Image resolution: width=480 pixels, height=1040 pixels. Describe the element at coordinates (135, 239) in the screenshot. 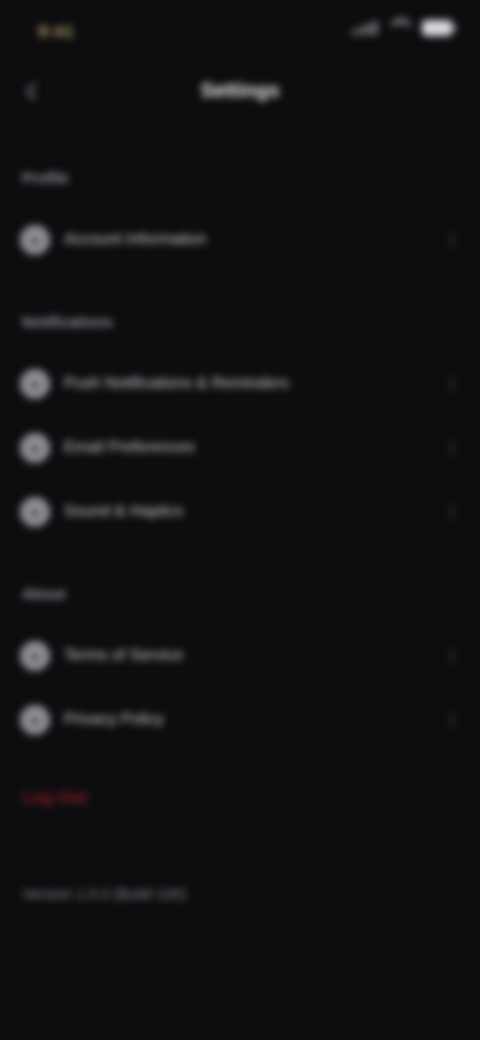

I see `row-label: Account Information` at that location.